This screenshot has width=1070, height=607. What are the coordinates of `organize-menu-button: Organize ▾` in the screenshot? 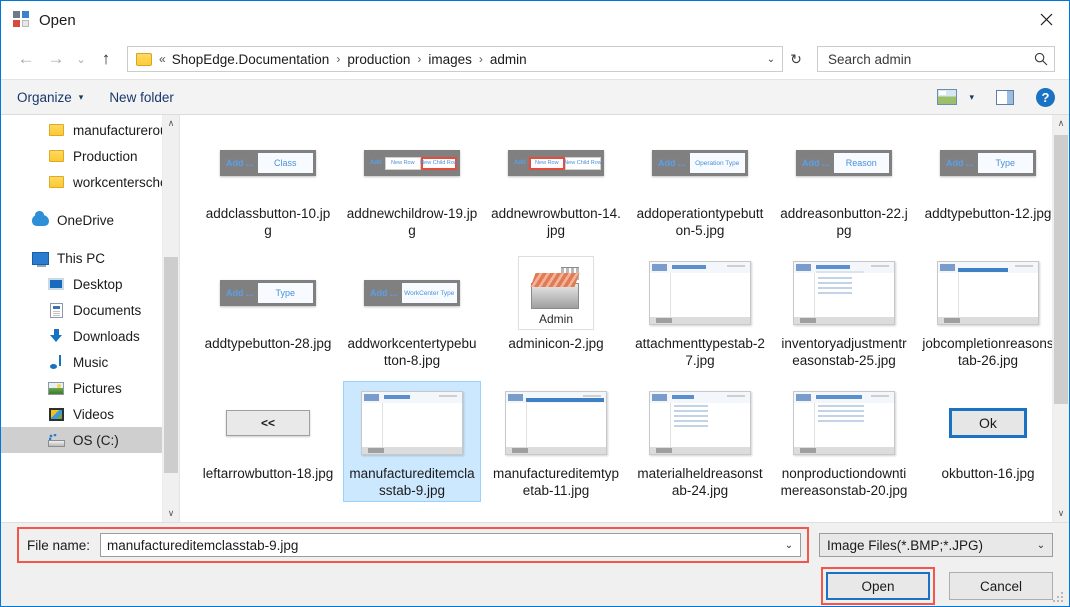 It's located at (50, 97).